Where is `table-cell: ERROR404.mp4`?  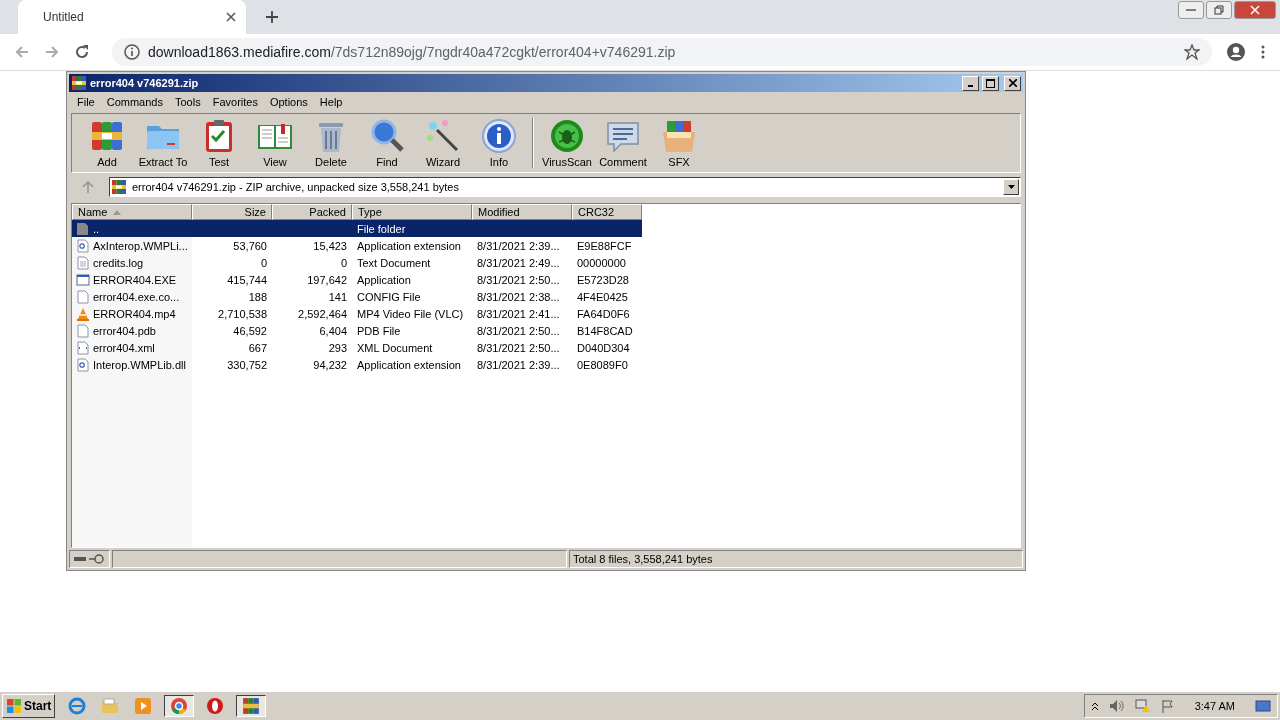 table-cell: ERROR404.mp4 is located at coordinates (134, 313).